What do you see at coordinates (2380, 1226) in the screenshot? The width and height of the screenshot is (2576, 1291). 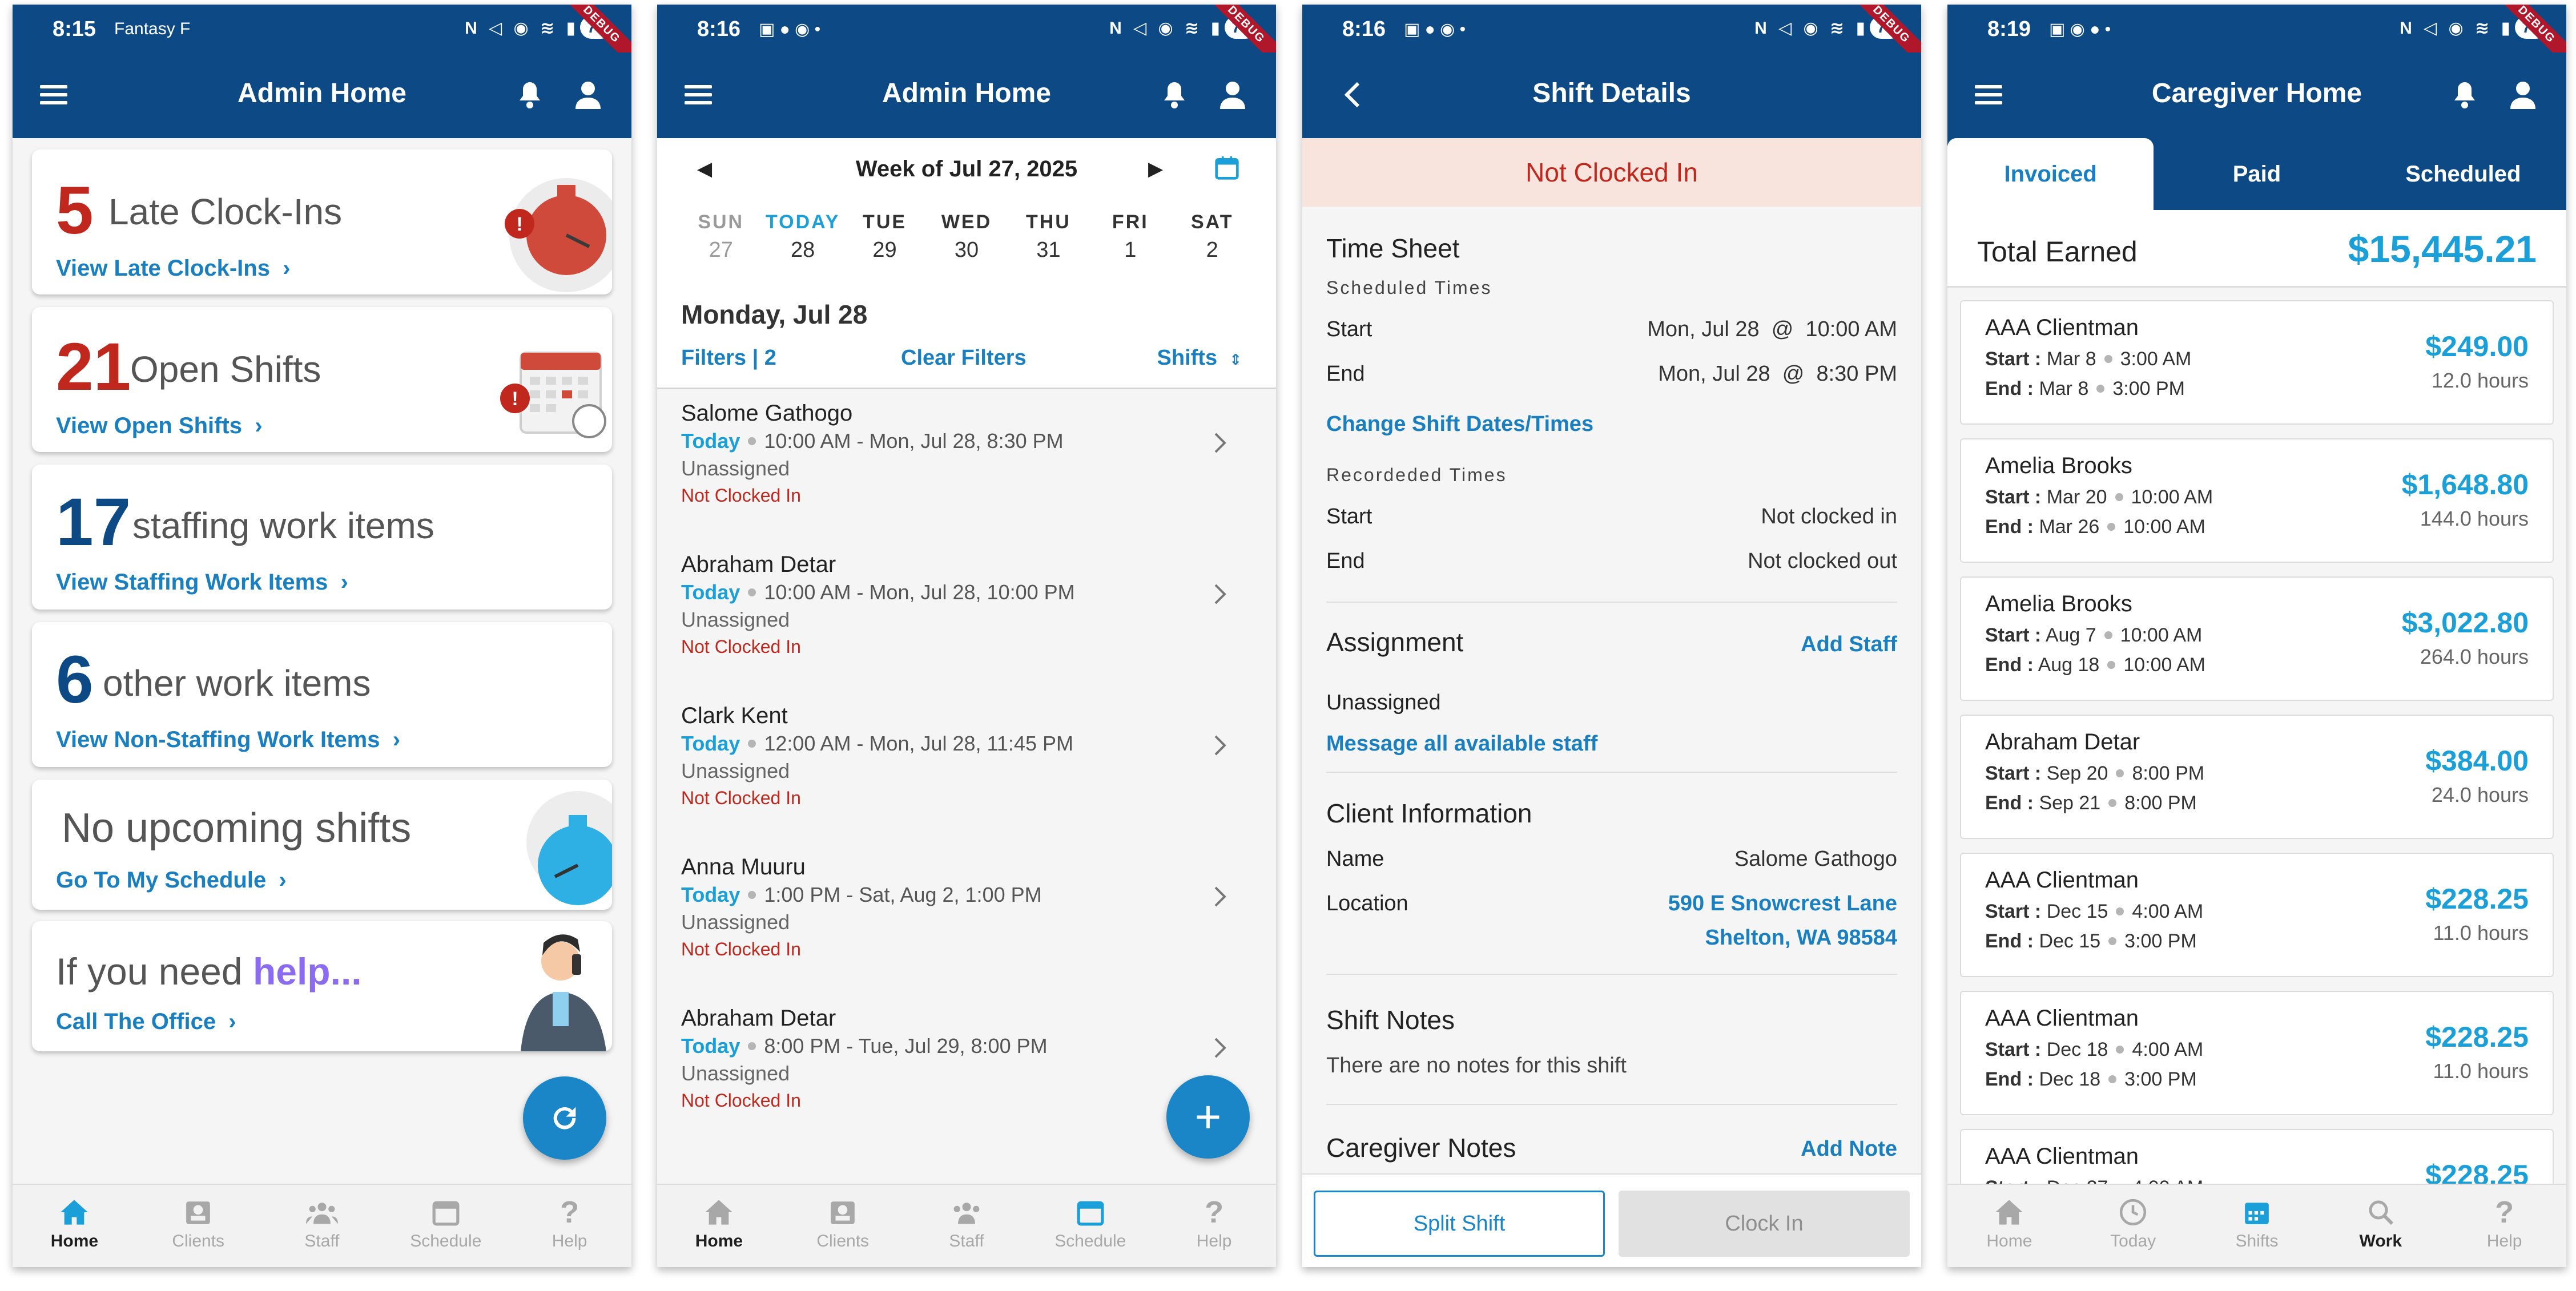 I see `nav-work: Work` at bounding box center [2380, 1226].